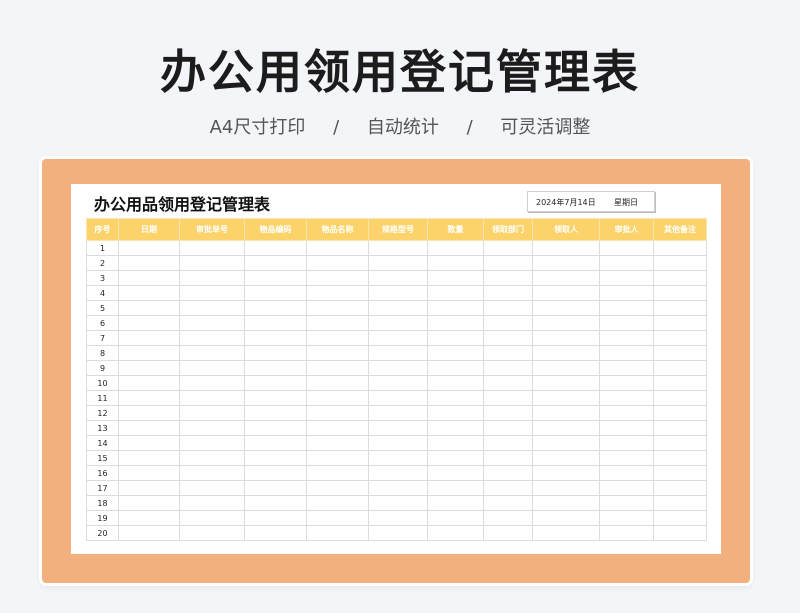 This screenshot has width=800, height=613. What do you see at coordinates (102, 293) in the screenshot?
I see `row-index-cell: 4` at bounding box center [102, 293].